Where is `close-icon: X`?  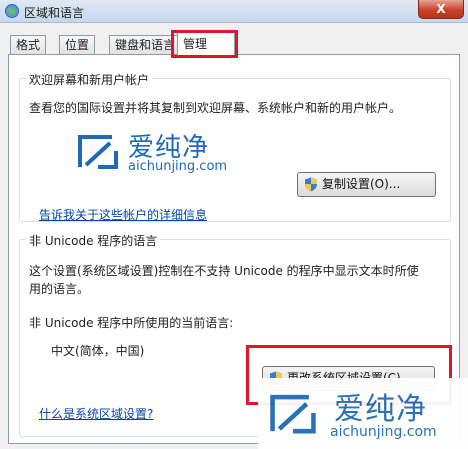
close-icon: X is located at coordinates (441, 9).